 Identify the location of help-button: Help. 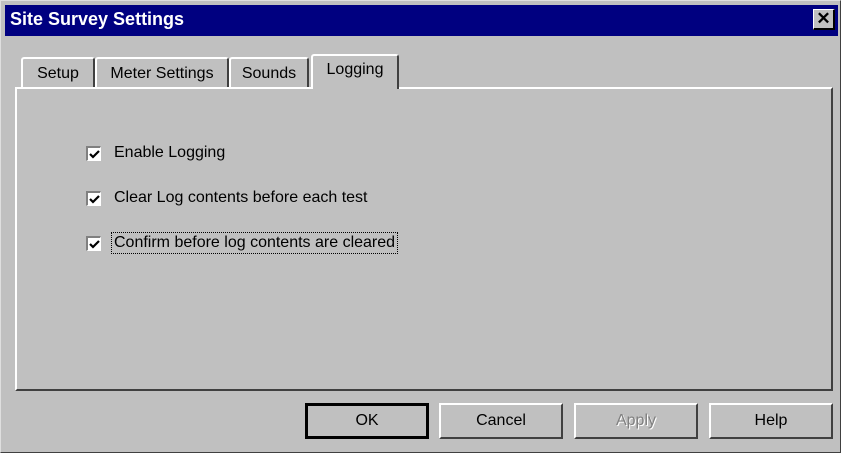
(771, 421).